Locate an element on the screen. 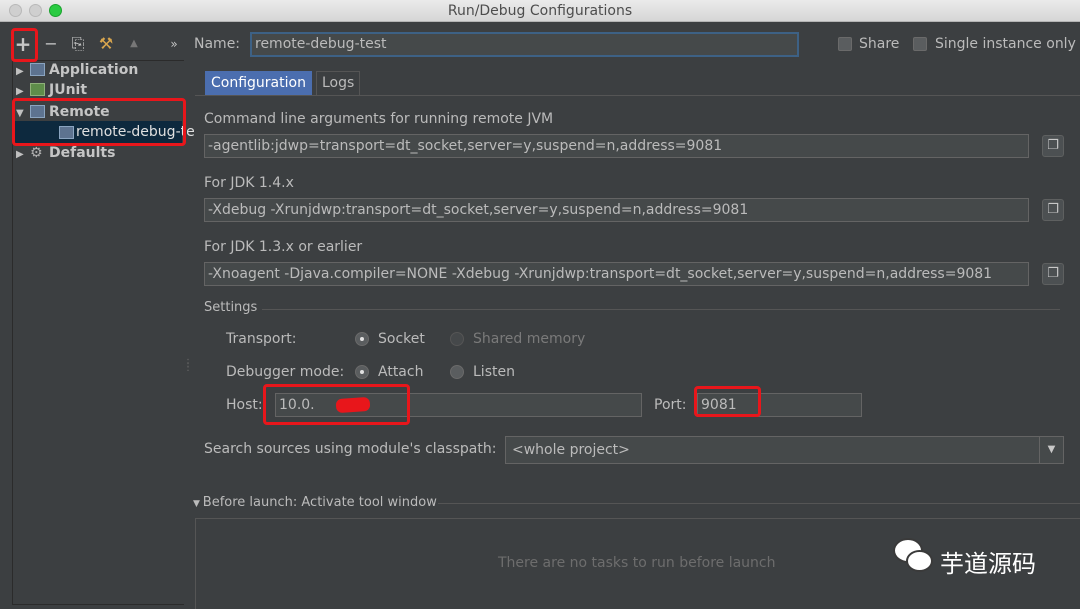 Image resolution: width=1080 pixels, height=609 pixels. tree-node-label: Defaults is located at coordinates (82, 153).